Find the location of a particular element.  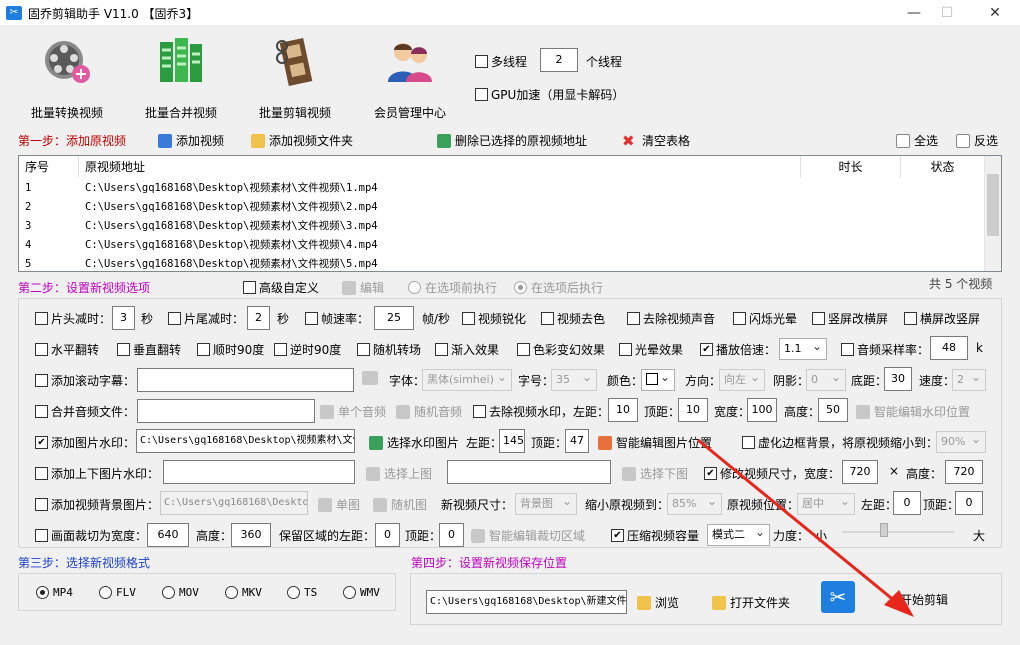

annotation-arrow is located at coordinates (805, 527).